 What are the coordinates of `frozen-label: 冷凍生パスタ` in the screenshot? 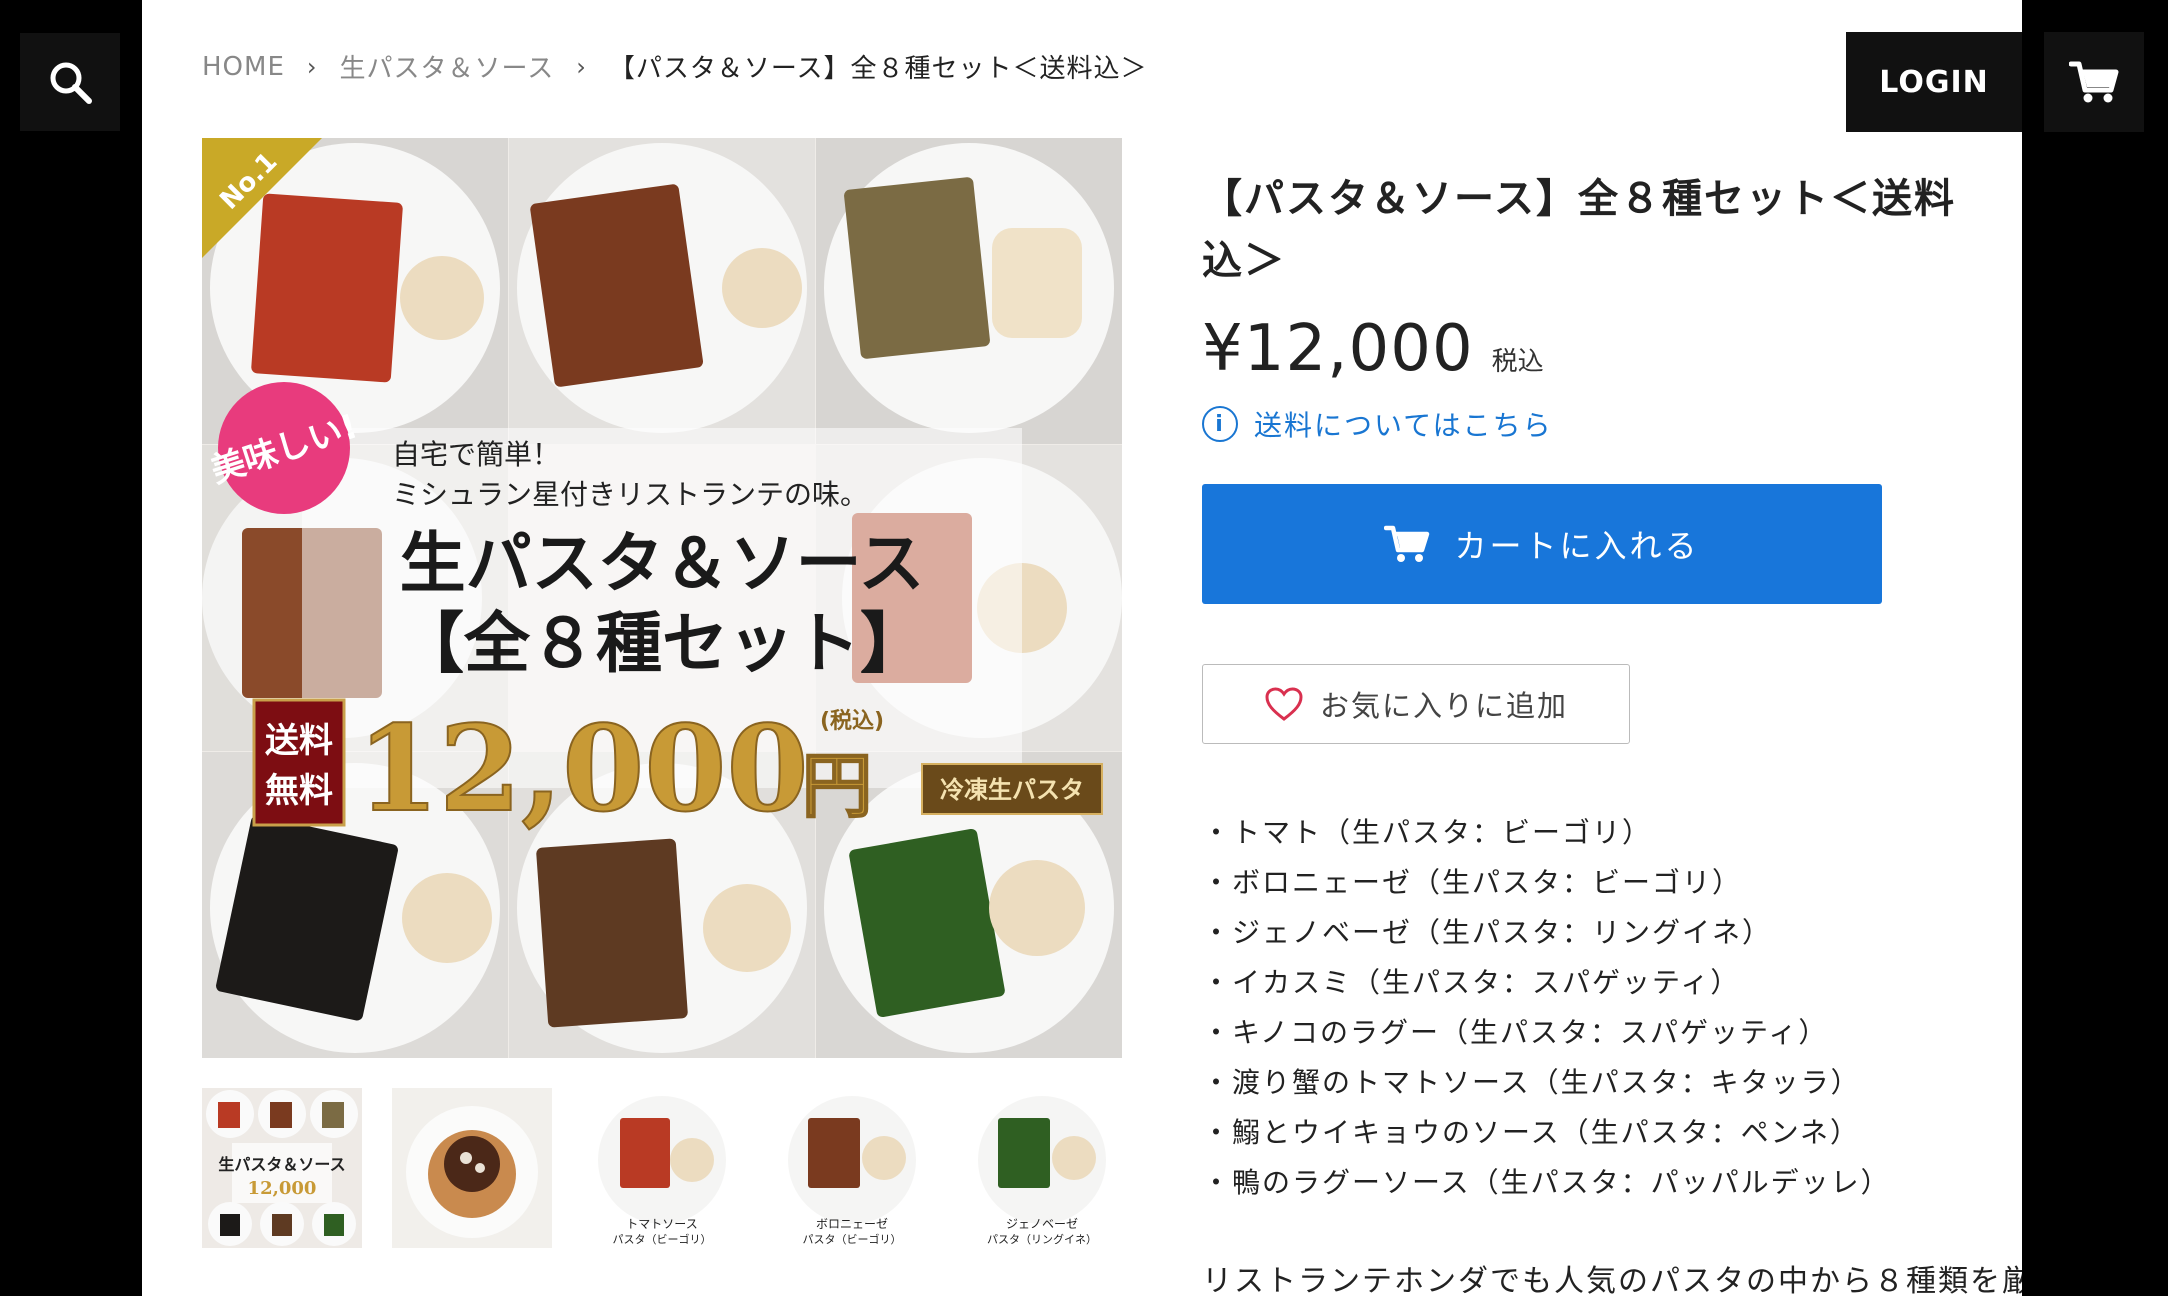 It's located at (1012, 789).